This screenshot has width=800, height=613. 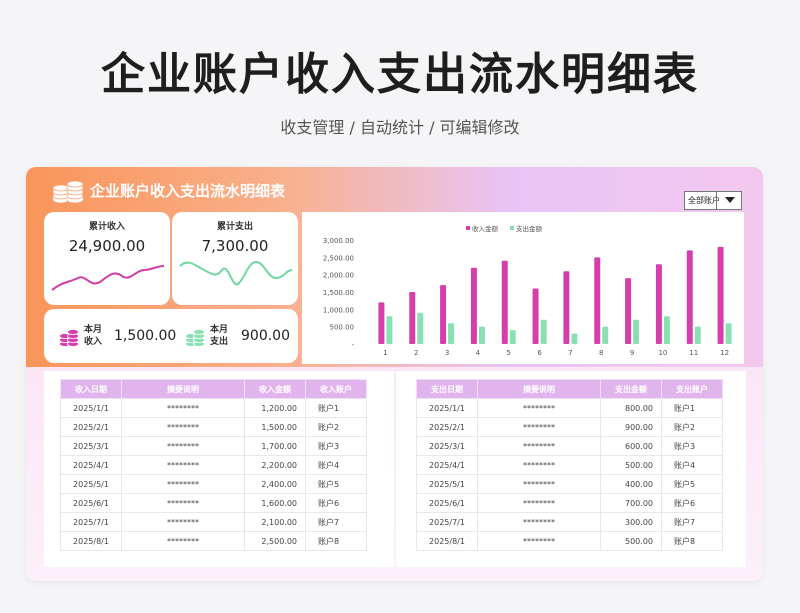 What do you see at coordinates (631, 446) in the screenshot?
I see `table-cell: 600.00` at bounding box center [631, 446].